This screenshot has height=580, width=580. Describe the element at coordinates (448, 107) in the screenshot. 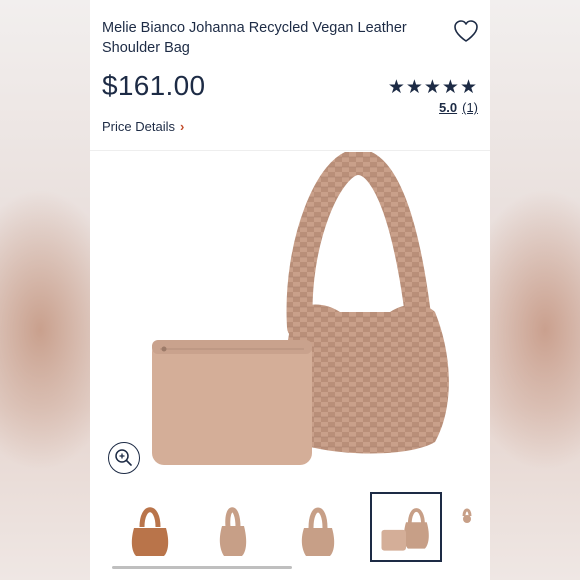

I see `rating-score: 5.0` at that location.